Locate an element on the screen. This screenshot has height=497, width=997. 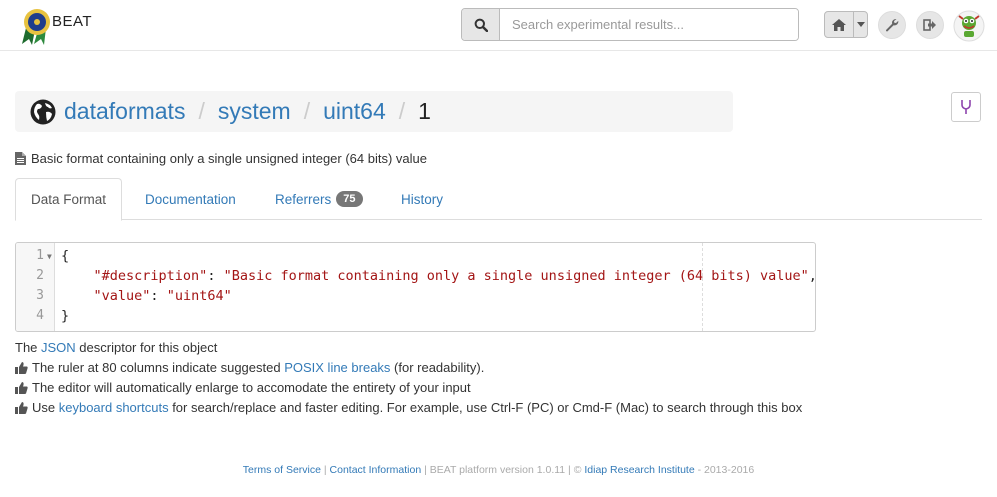
logout-icon is located at coordinates (929, 25).